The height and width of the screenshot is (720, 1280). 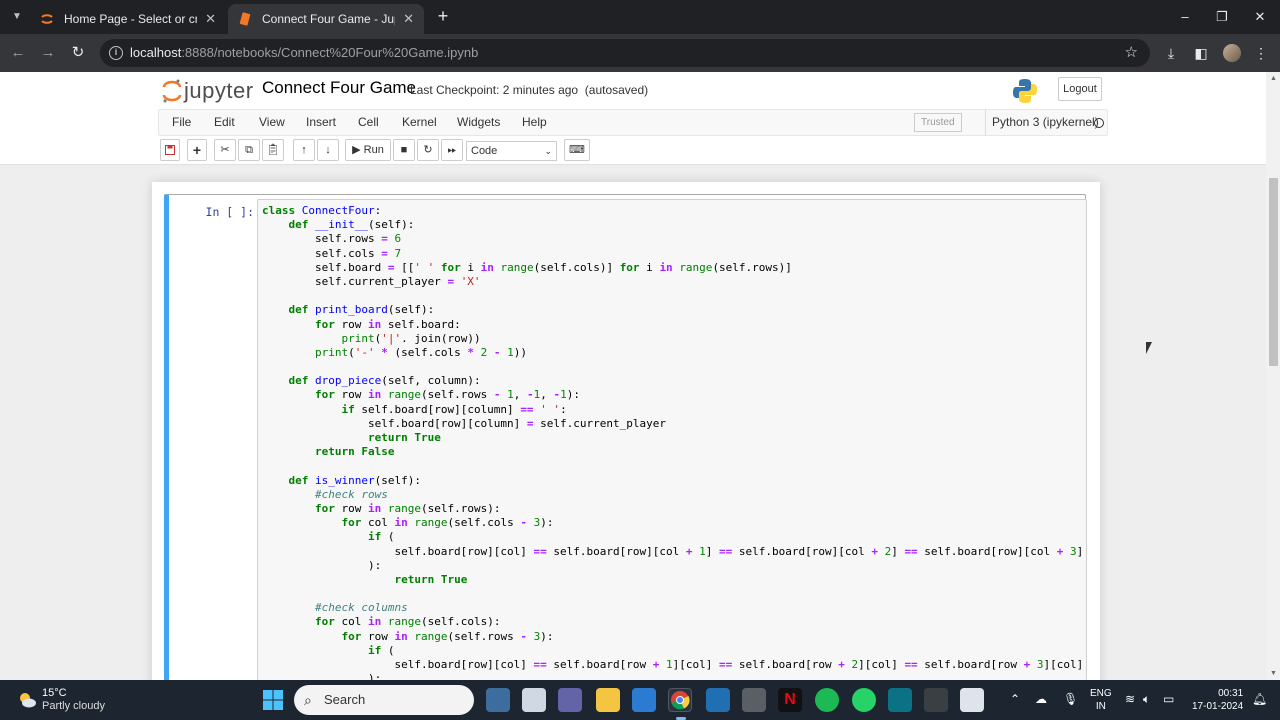 What do you see at coordinates (321, 122) in the screenshot?
I see `menu-insert: Insert` at bounding box center [321, 122].